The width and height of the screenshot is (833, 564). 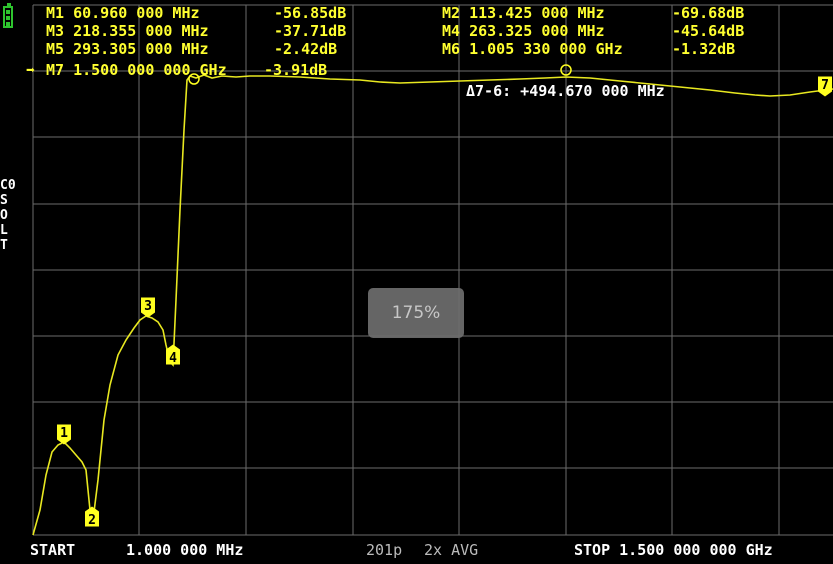 I want to click on zoom-overlay: 175%, so click(x=416, y=313).